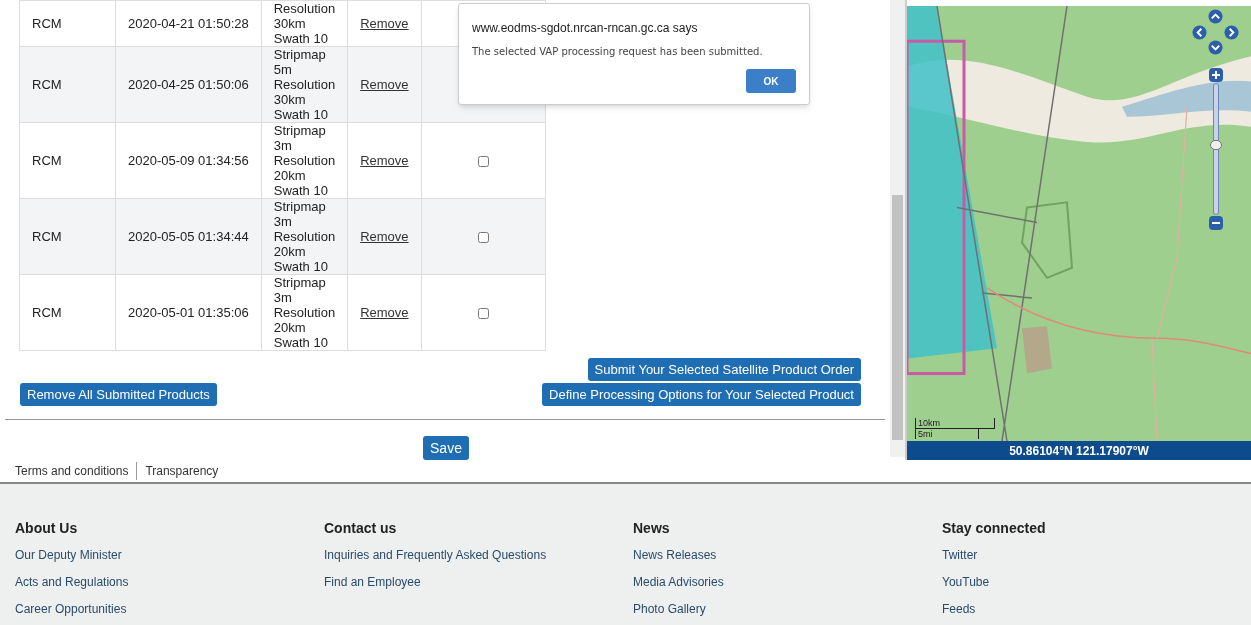 This screenshot has height=625, width=1251. Describe the element at coordinates (724, 369) in the screenshot. I see `submit-order-button: Submit Your Selected Satellite Product Order` at that location.